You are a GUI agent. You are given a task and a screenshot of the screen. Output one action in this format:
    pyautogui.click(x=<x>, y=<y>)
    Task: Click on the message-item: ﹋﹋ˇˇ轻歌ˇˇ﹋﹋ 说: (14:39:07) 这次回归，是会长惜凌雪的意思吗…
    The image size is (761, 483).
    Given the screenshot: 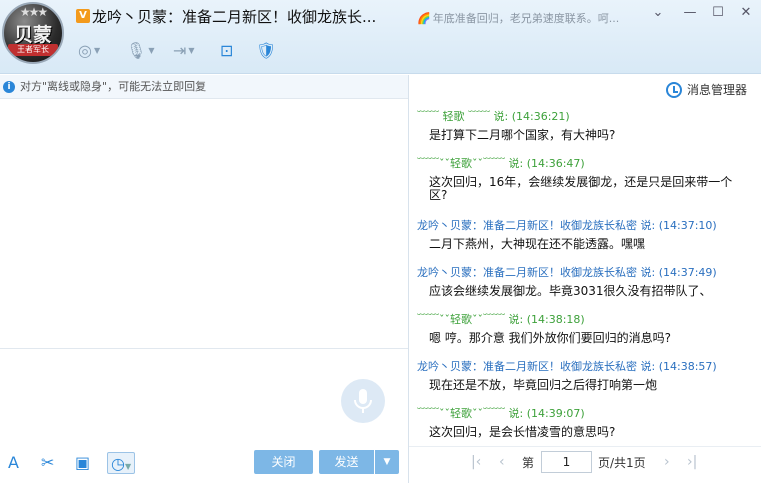 What is the action you would take?
    pyautogui.click(x=582, y=422)
    